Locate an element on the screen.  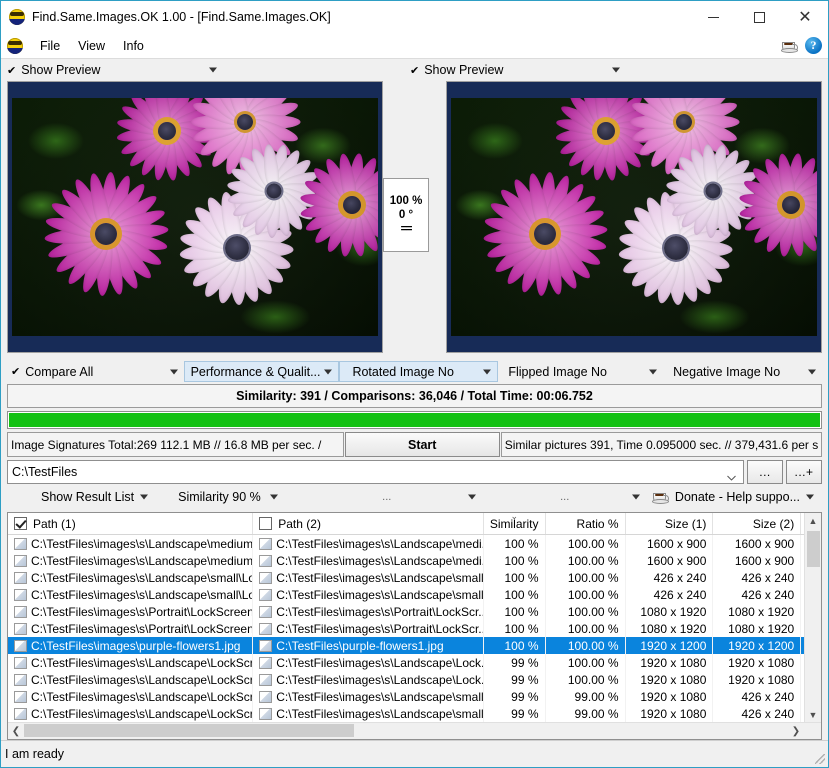
path-row: C:\TestFiles ... ...+ is located at coordinates (414, 472).